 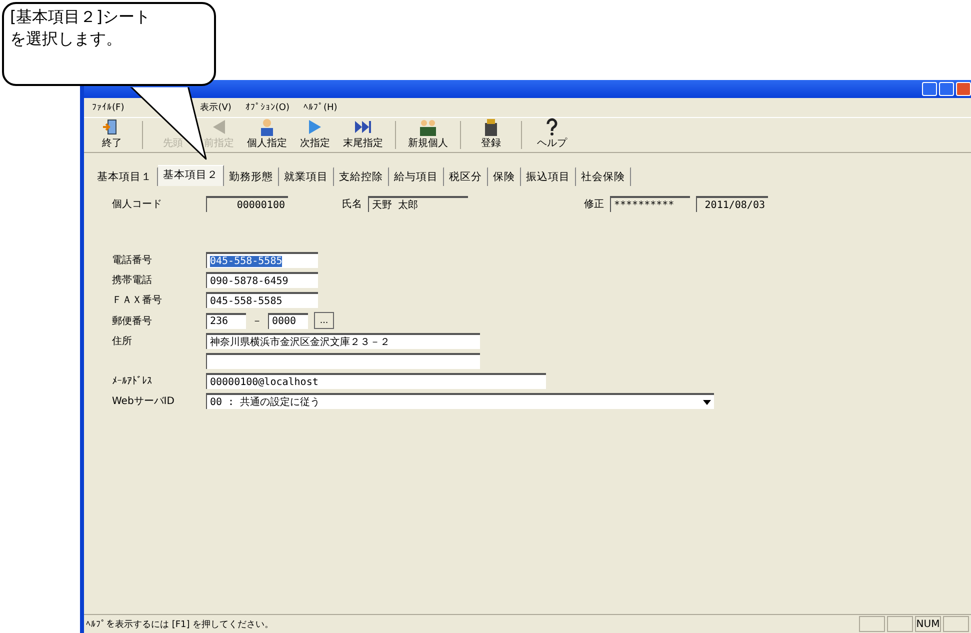 I want to click on toolbar-button: 末尾指定, so click(x=363, y=135).